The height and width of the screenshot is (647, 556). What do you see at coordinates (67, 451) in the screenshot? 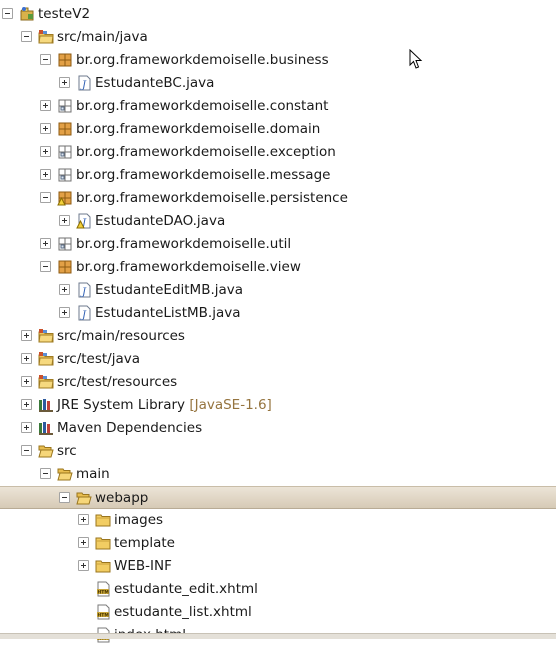
I see `tree-item-label: src` at bounding box center [67, 451].